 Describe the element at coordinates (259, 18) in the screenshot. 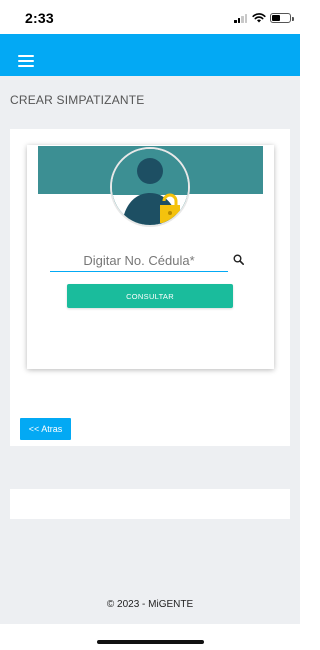

I see `wifi-icon` at that location.